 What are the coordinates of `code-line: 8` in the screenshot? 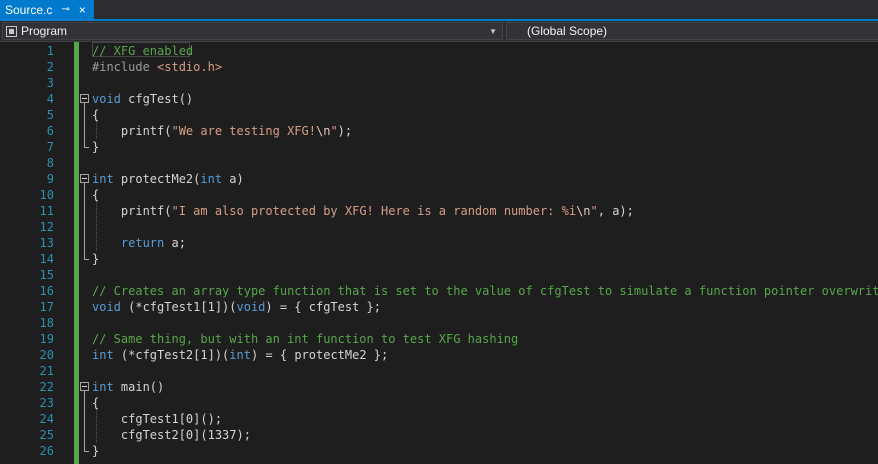 It's located at (439, 163).